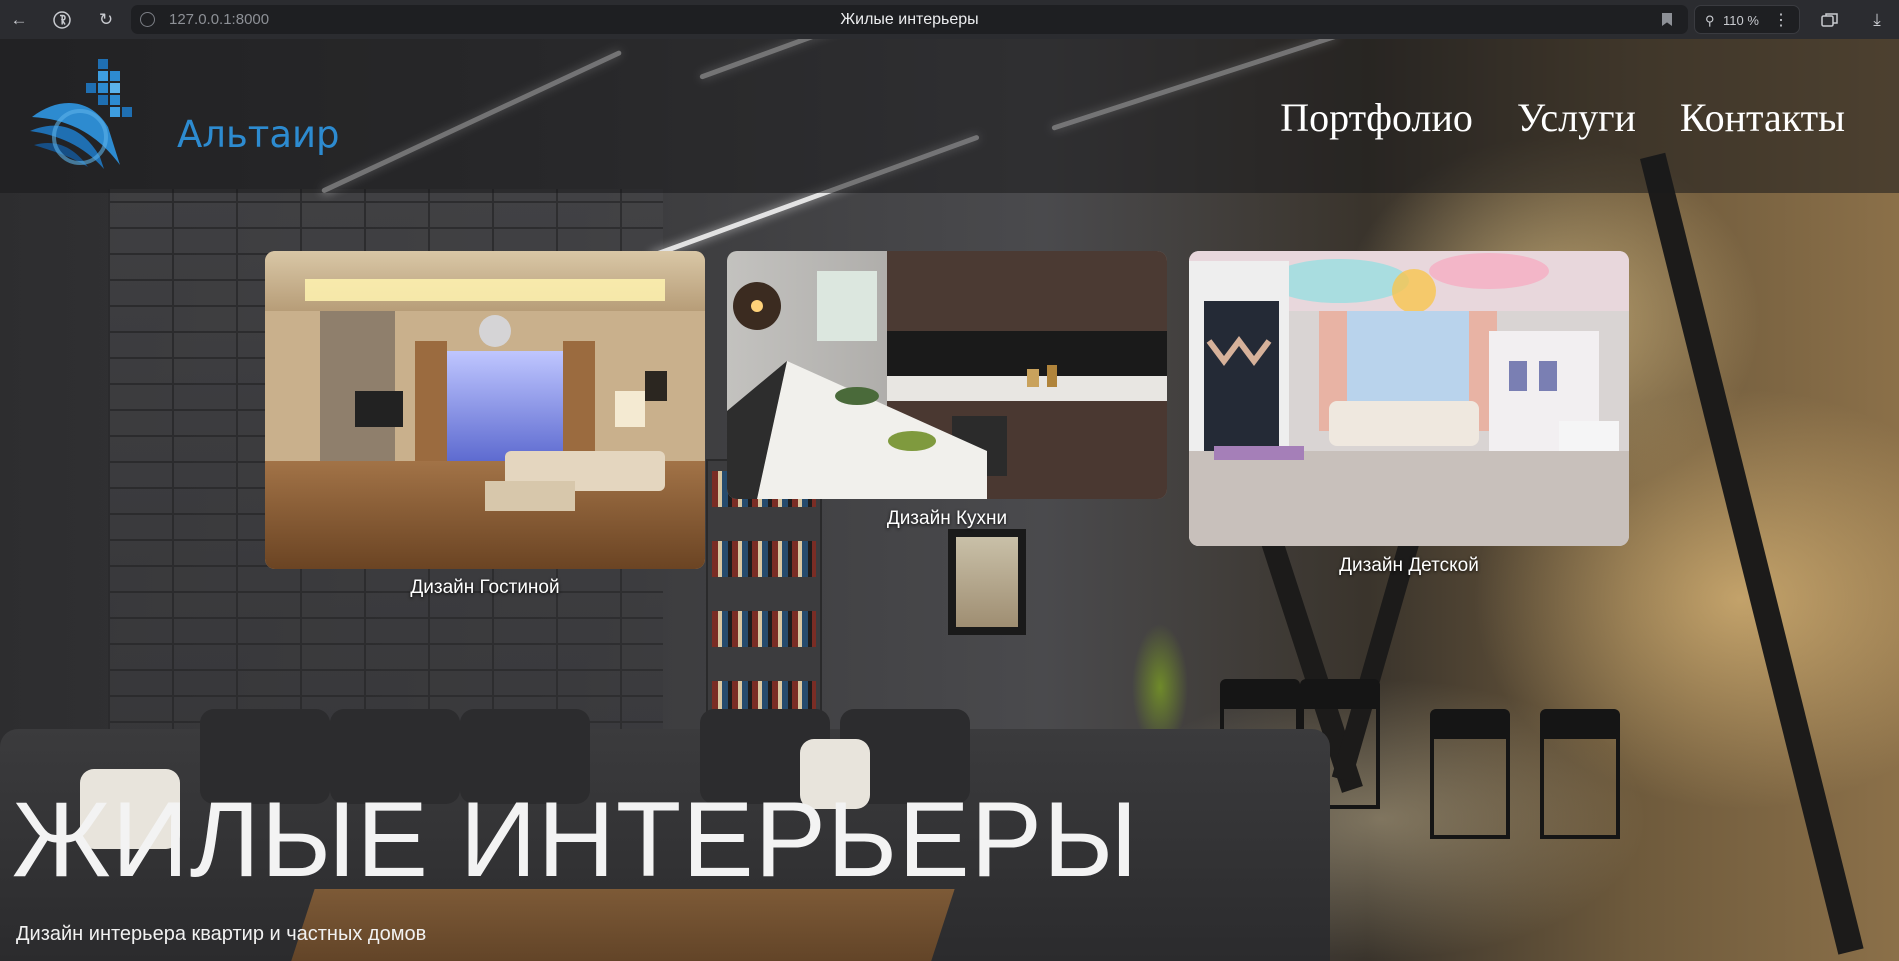 Image resolution: width=1899 pixels, height=961 pixels. I want to click on download-icon: ⤓, so click(1877, 20).